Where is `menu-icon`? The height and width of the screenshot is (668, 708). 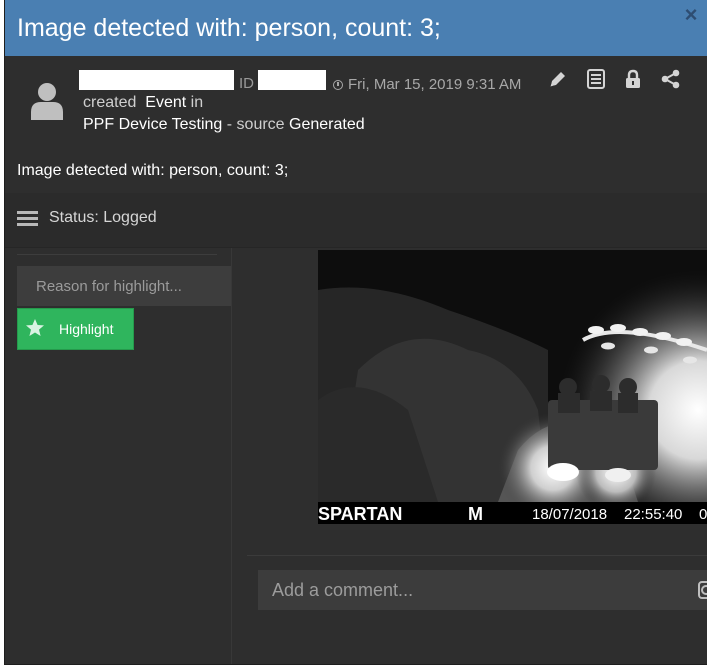
menu-icon is located at coordinates (27, 218).